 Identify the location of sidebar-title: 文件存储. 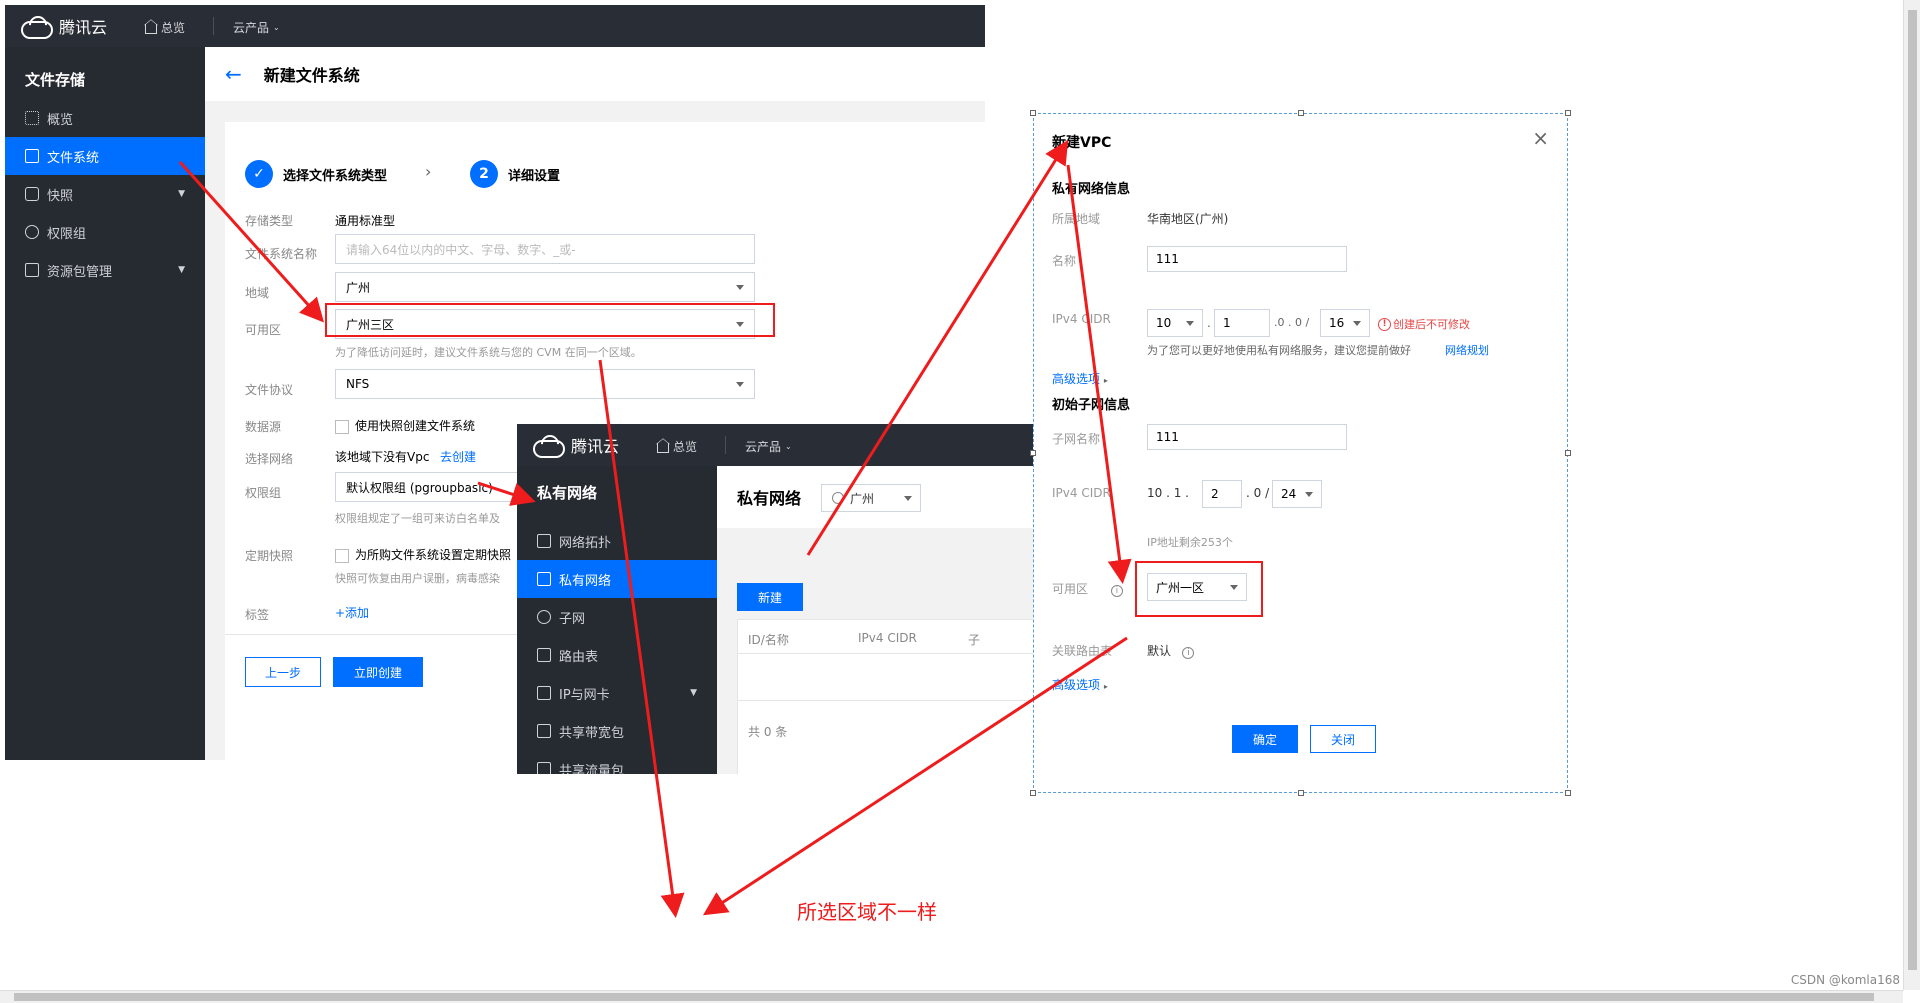
(55, 80).